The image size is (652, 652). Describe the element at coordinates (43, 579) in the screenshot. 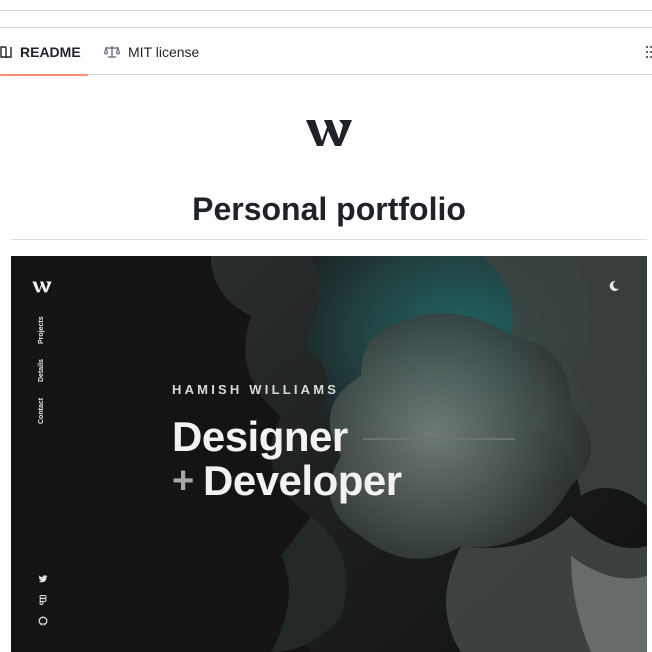

I see `twitter-icon` at that location.